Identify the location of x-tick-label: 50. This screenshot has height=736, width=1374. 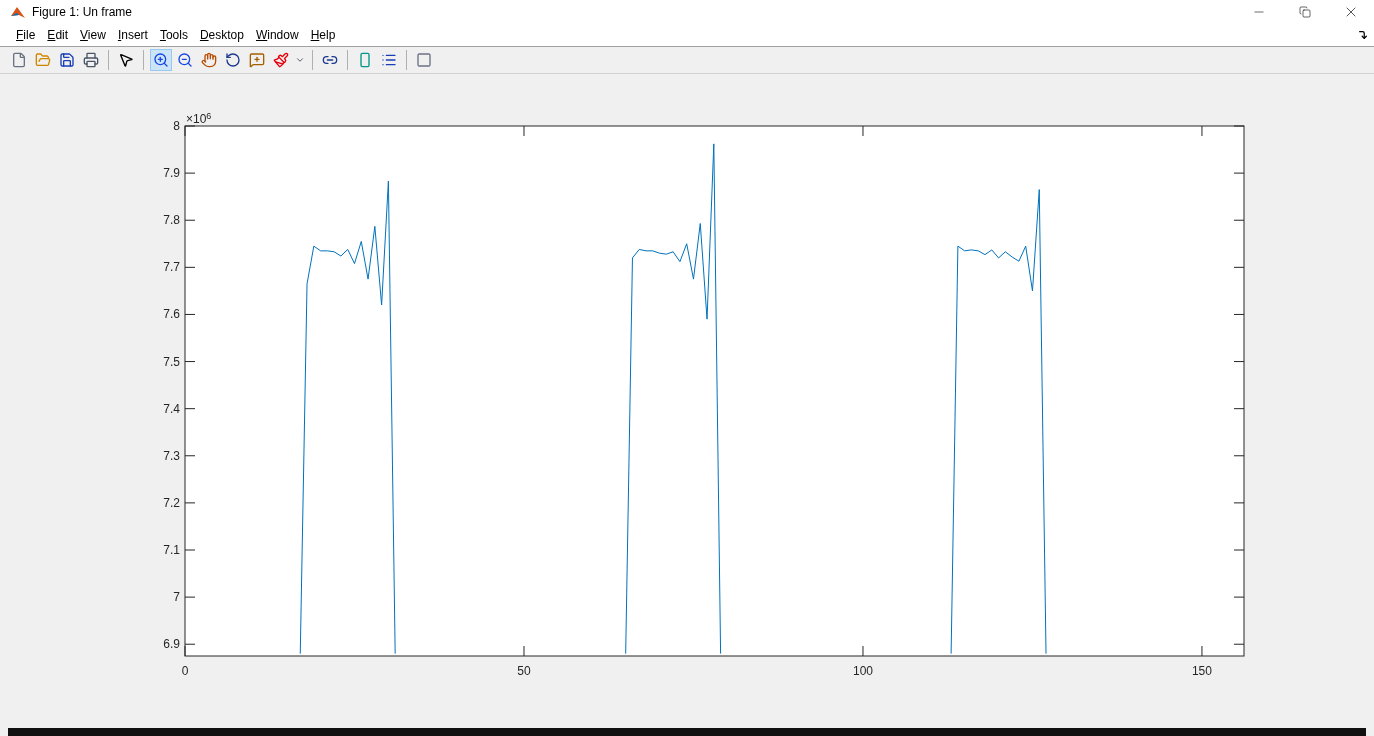
(524, 671).